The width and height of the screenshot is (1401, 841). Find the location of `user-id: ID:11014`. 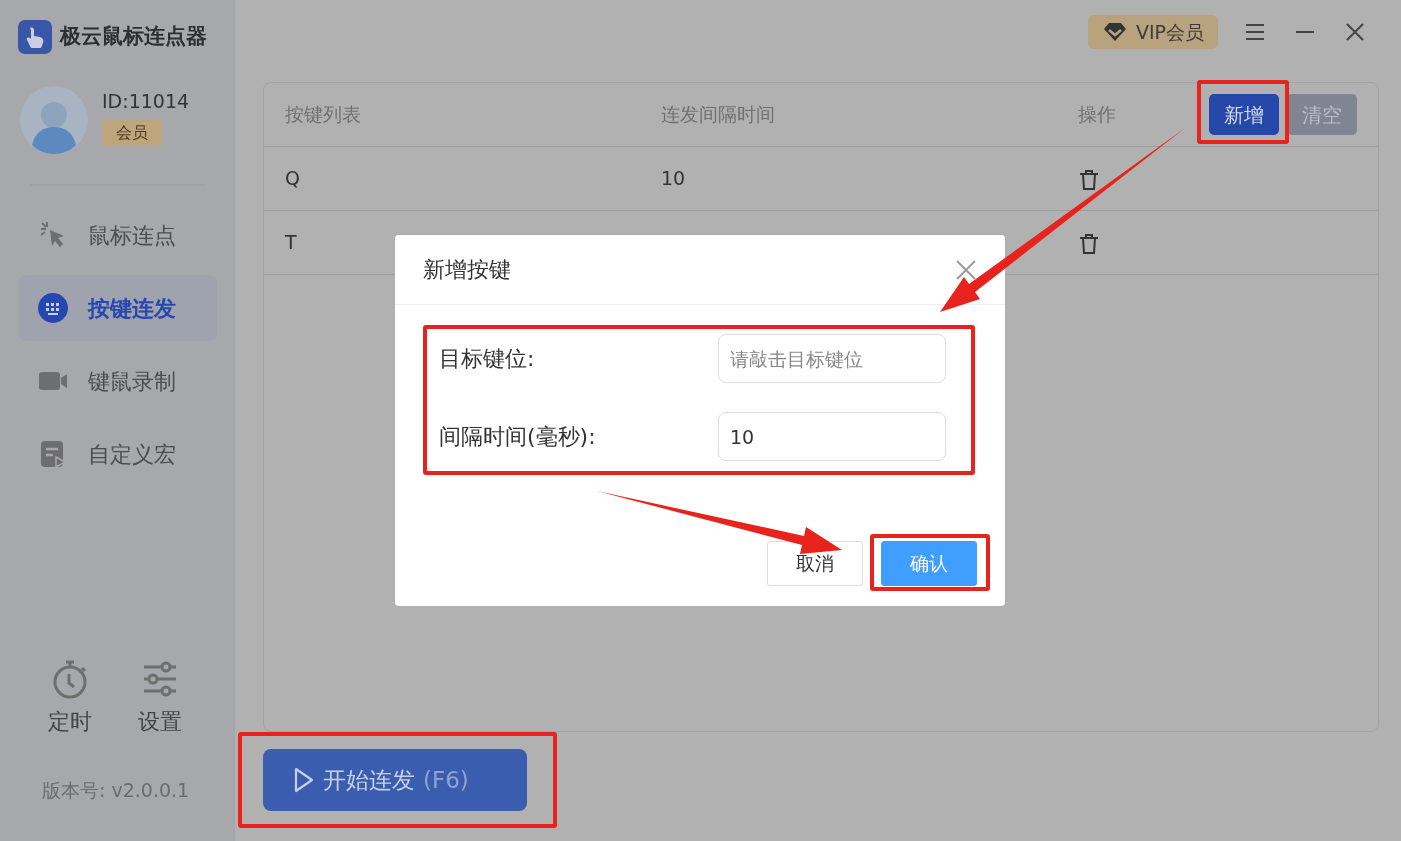

user-id: ID:11014 is located at coordinates (146, 101).